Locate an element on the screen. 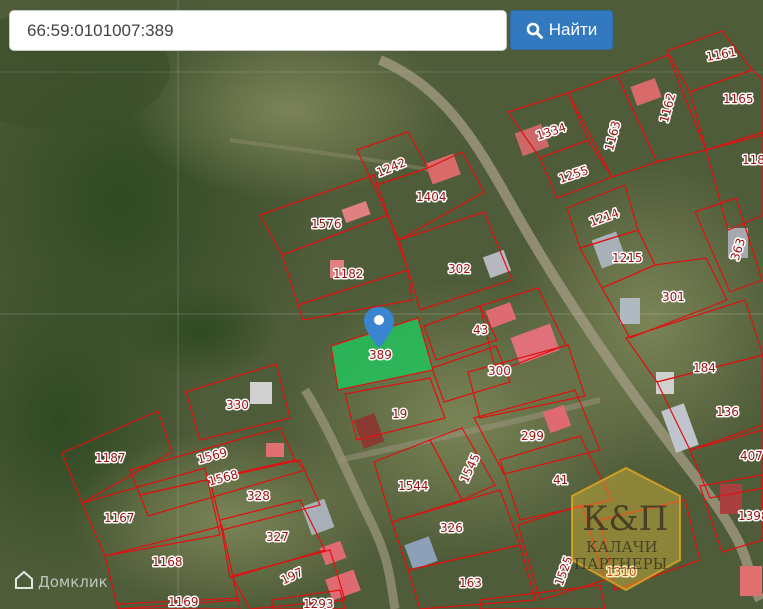 This screenshot has width=763, height=609. parcel-label: 1404 is located at coordinates (431, 197).